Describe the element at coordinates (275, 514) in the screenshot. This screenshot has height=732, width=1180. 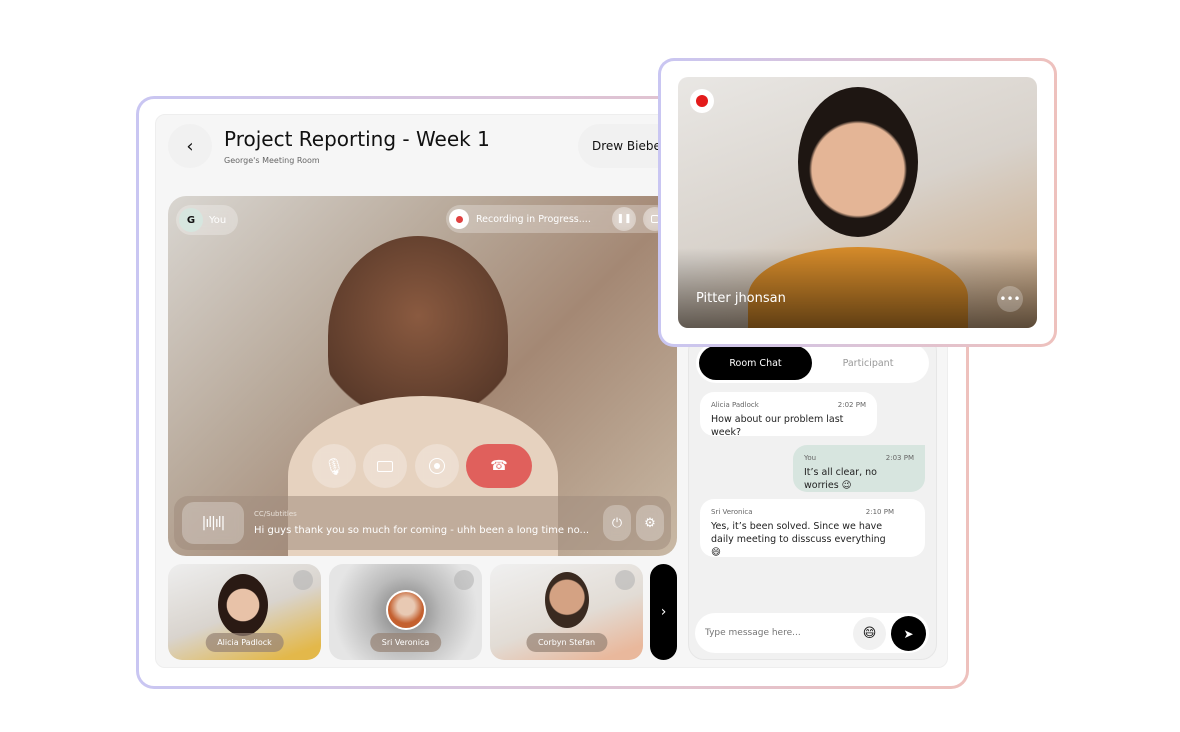
I see `subtitles-label: CC/Subtitles` at that location.